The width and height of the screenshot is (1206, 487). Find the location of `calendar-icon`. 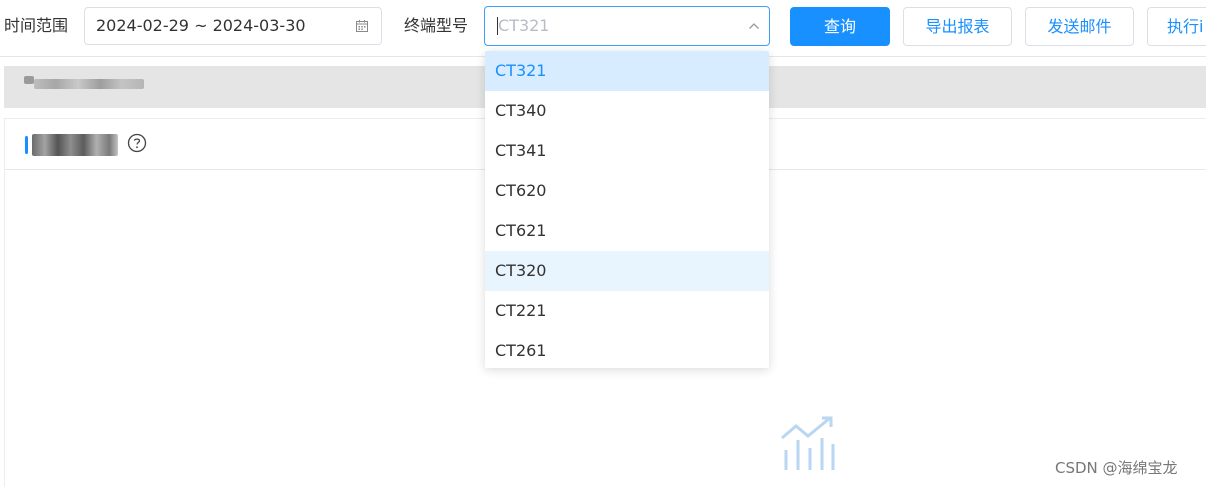

calendar-icon is located at coordinates (362, 26).